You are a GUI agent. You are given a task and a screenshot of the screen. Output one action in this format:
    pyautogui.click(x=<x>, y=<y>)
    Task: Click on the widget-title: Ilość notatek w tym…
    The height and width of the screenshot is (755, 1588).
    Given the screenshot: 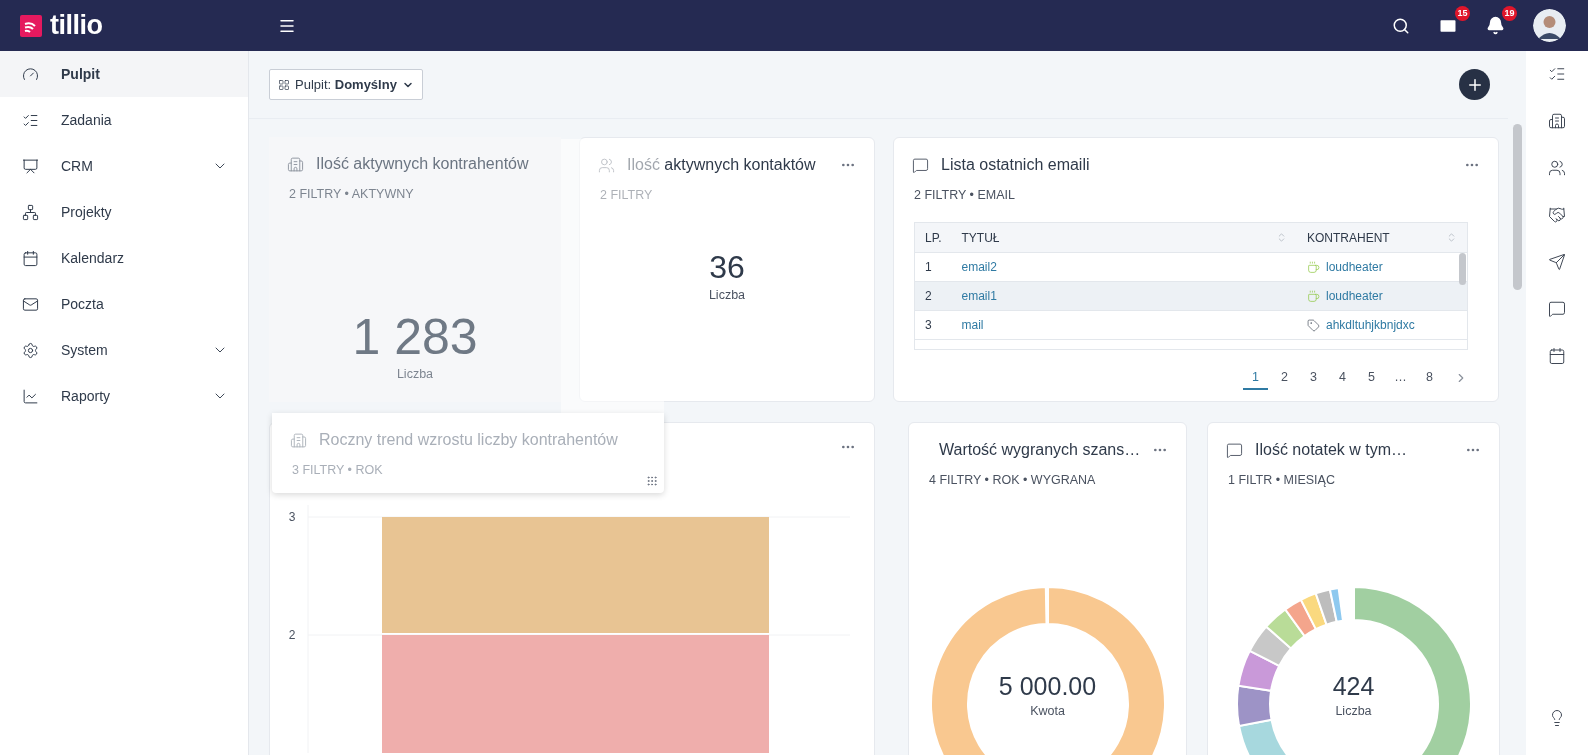 What is the action you would take?
    pyautogui.click(x=1332, y=450)
    